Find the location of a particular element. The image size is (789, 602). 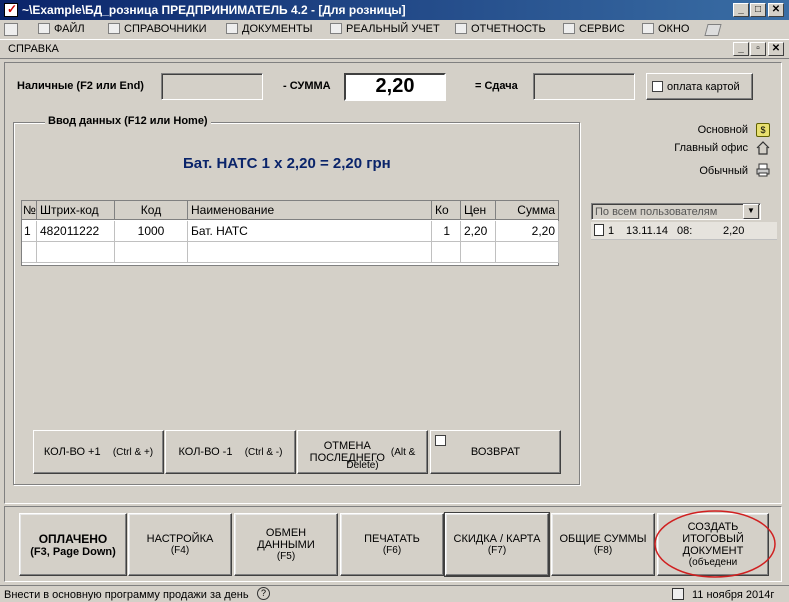

total-sums-hotkey: (F8) is located at coordinates (603, 550).